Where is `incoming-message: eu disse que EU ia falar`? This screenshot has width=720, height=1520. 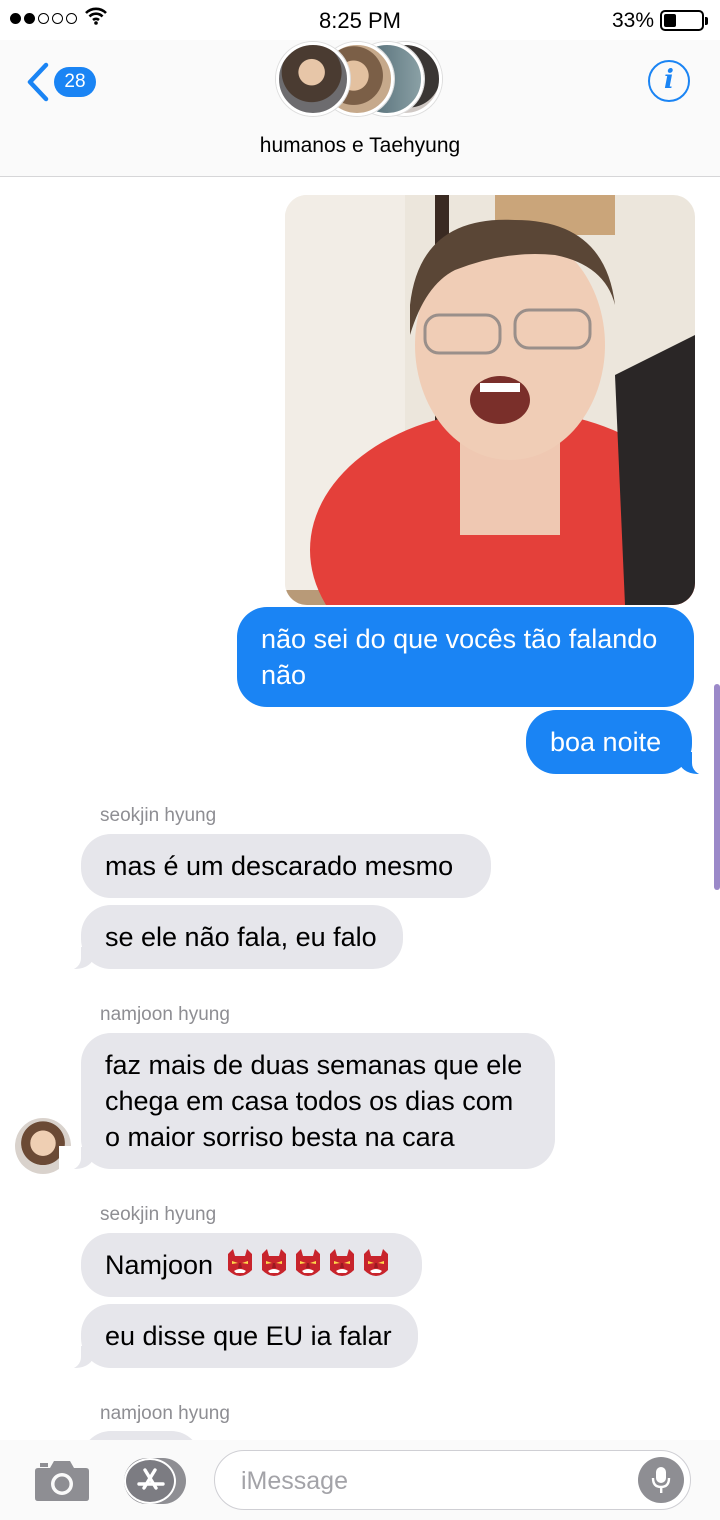 incoming-message: eu disse que EU ia falar is located at coordinates (238, 1336).